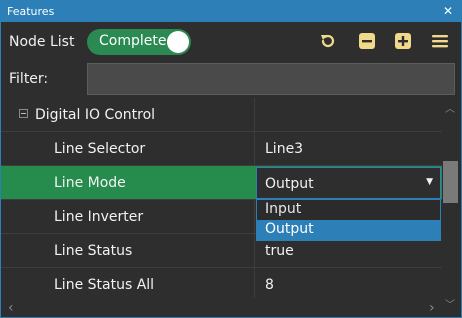 Image resolution: width=462 pixels, height=318 pixels. I want to click on toolbar: Node List Complete, so click(231, 42).